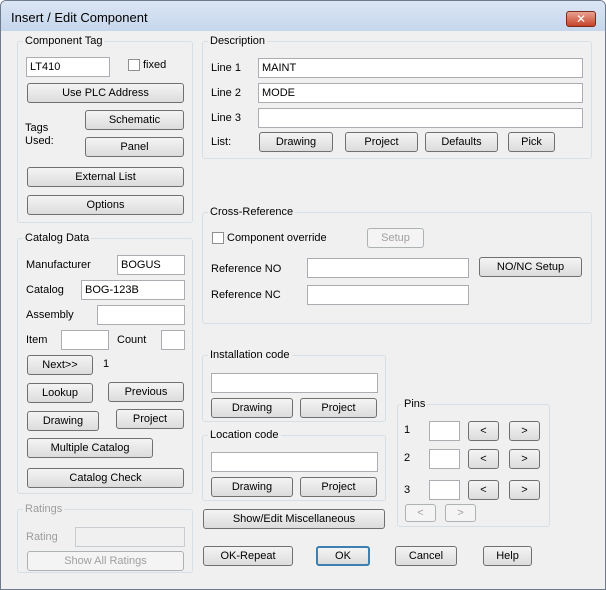 Image resolution: width=606 pixels, height=590 pixels. I want to click on lookup-button: Lookup, so click(60, 393).